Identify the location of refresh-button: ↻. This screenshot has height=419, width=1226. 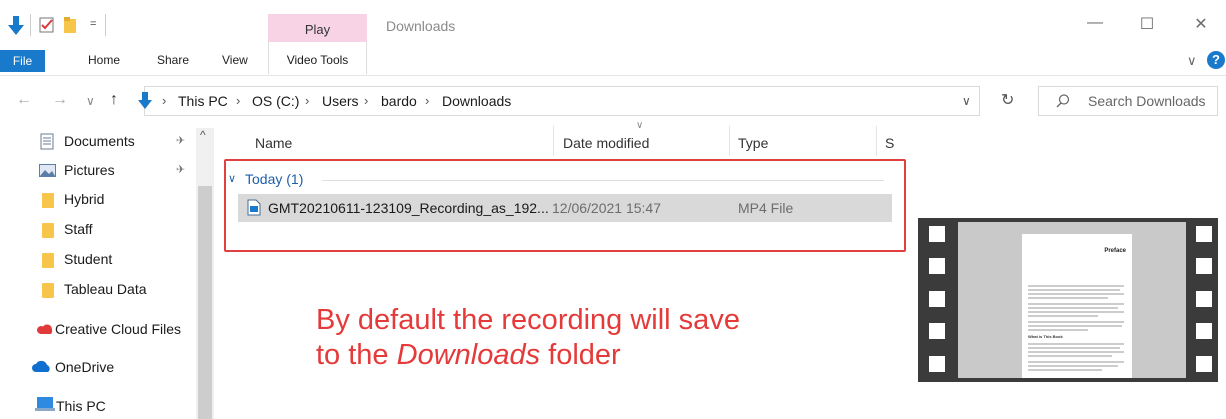
(1007, 100).